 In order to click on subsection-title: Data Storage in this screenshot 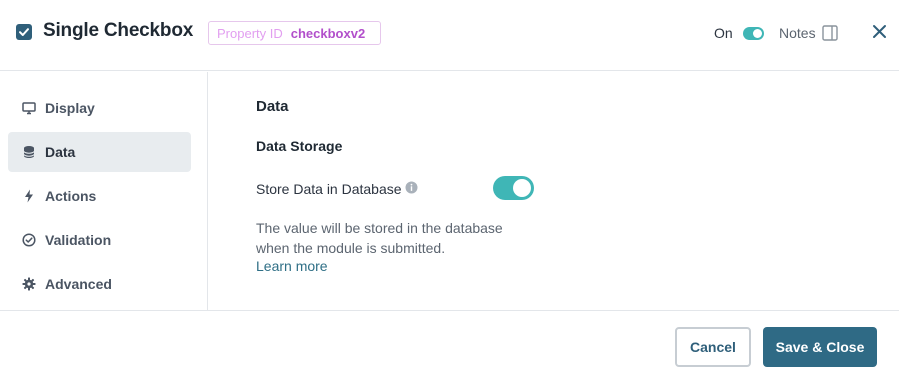, I will do `click(299, 146)`.